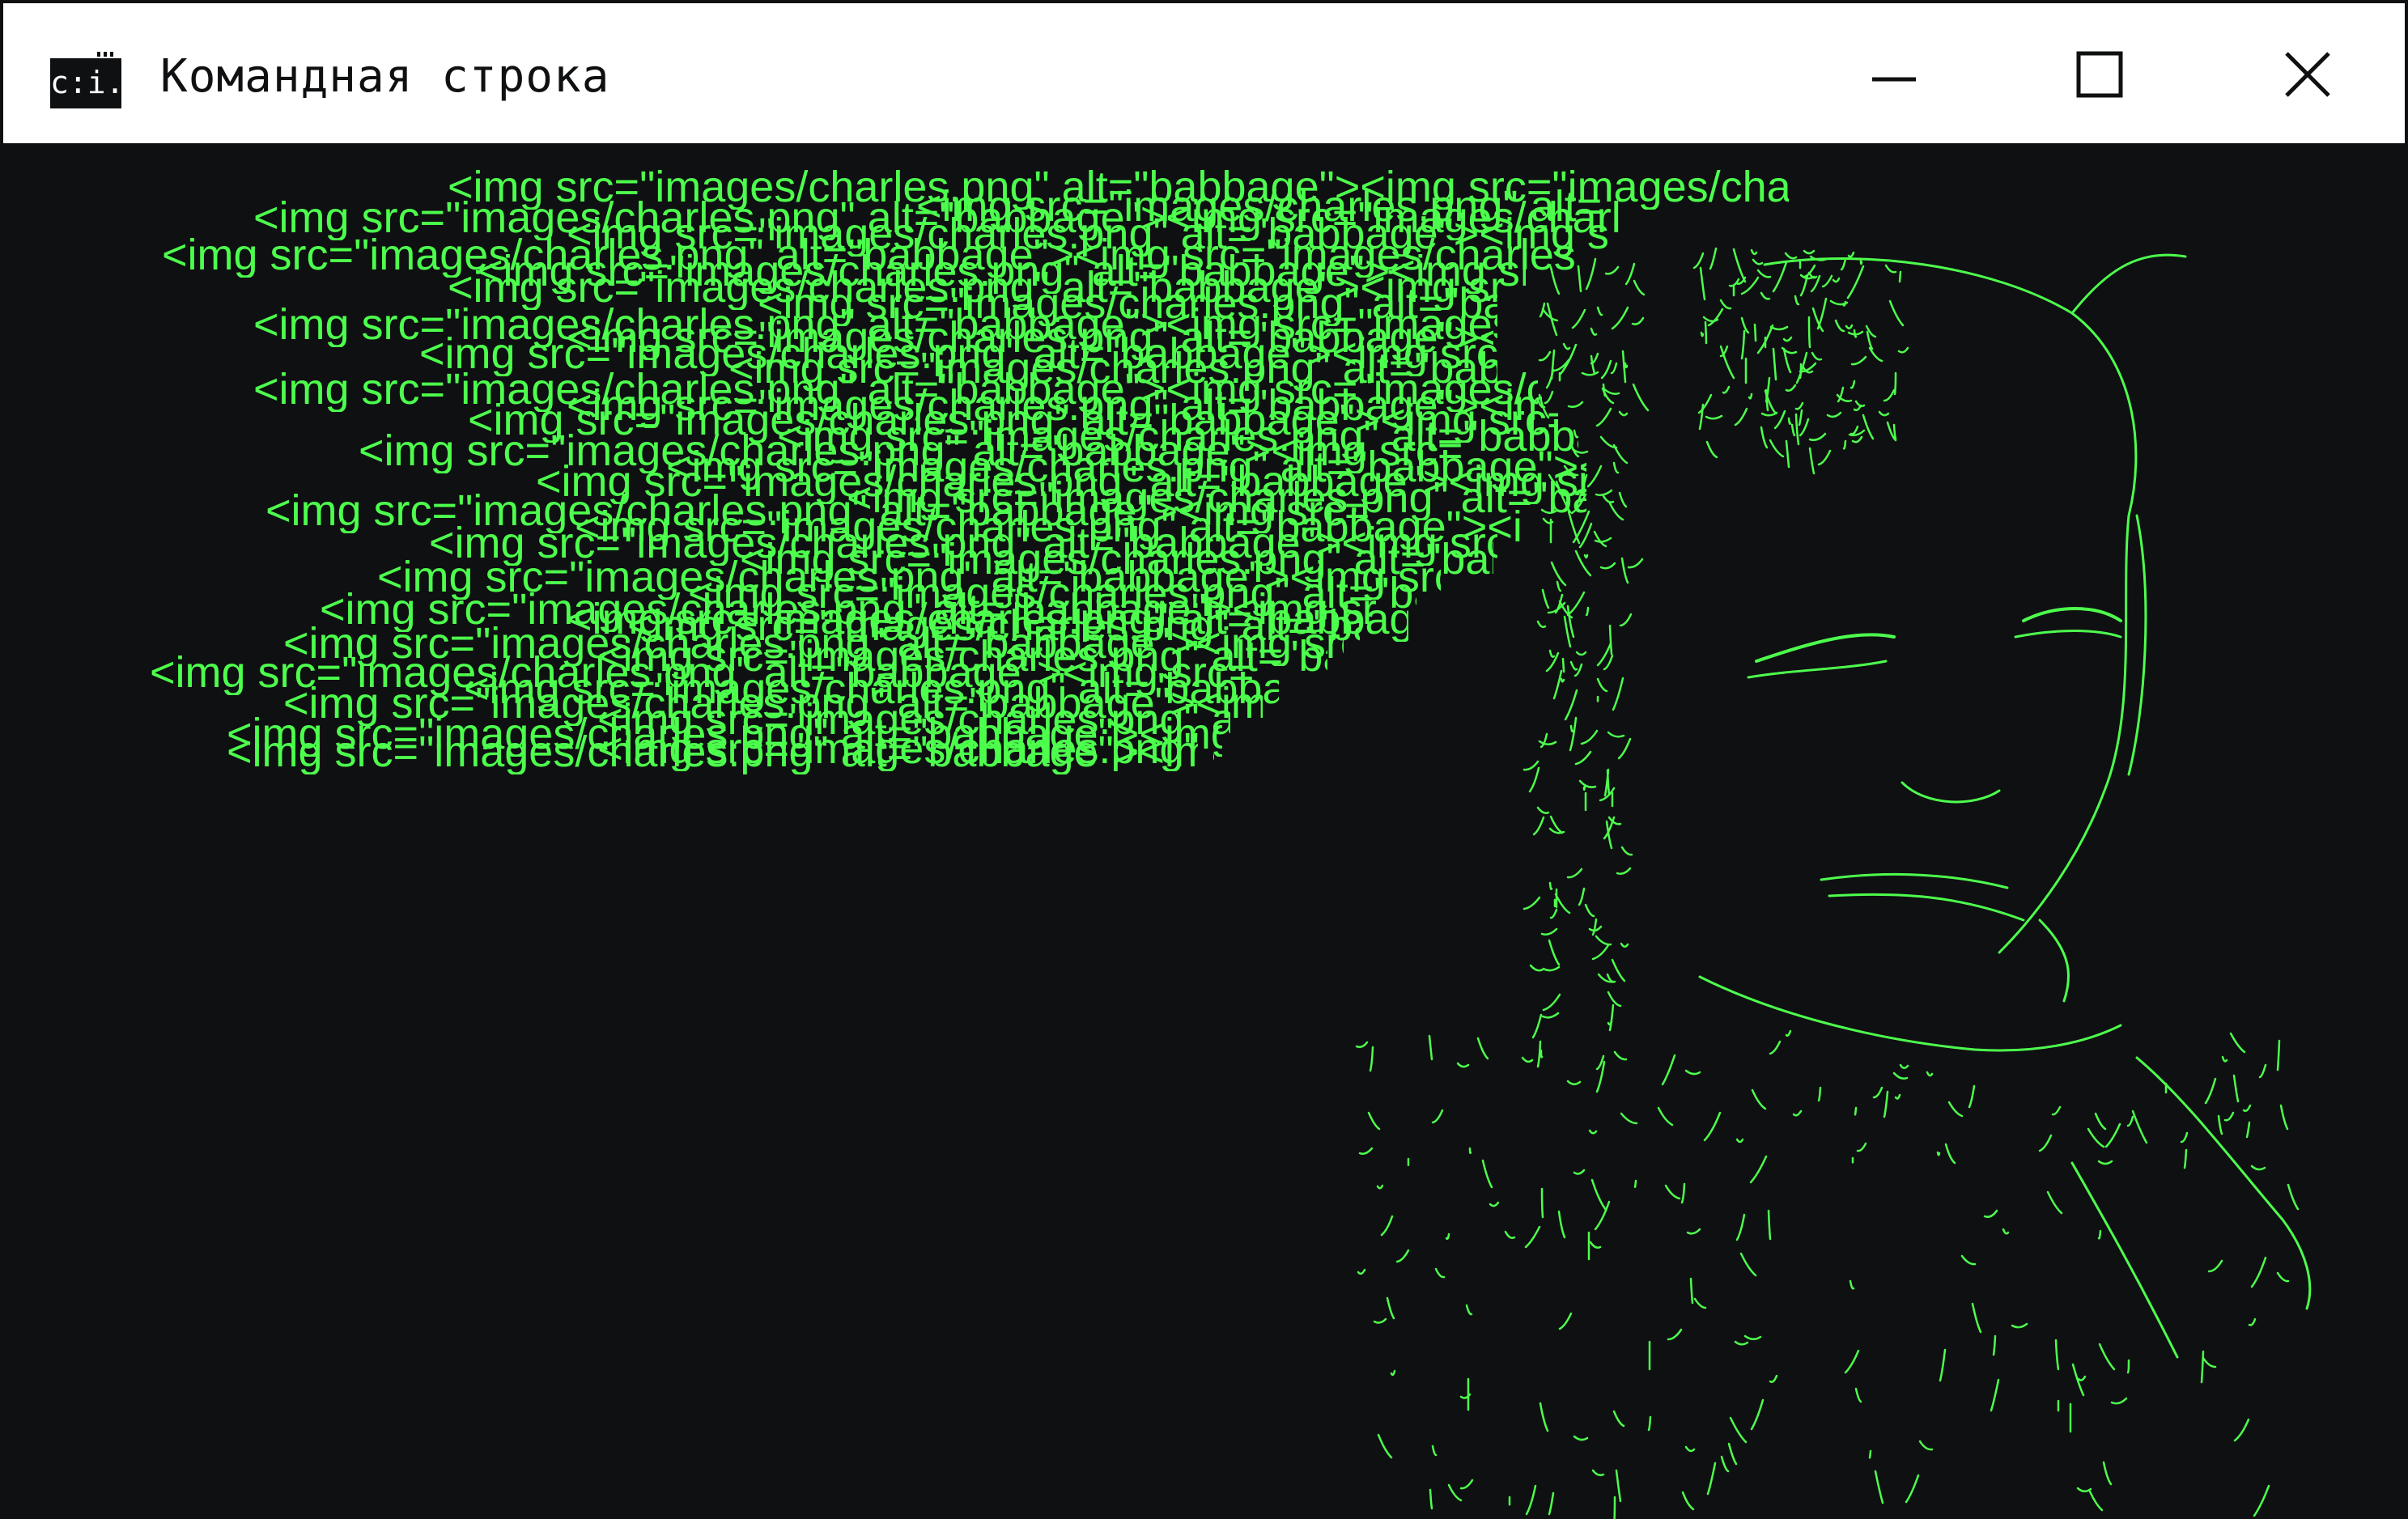 This screenshot has width=2408, height=1519. What do you see at coordinates (1204, 71) in the screenshot?
I see `title-bar: c:i. Командная строка` at bounding box center [1204, 71].